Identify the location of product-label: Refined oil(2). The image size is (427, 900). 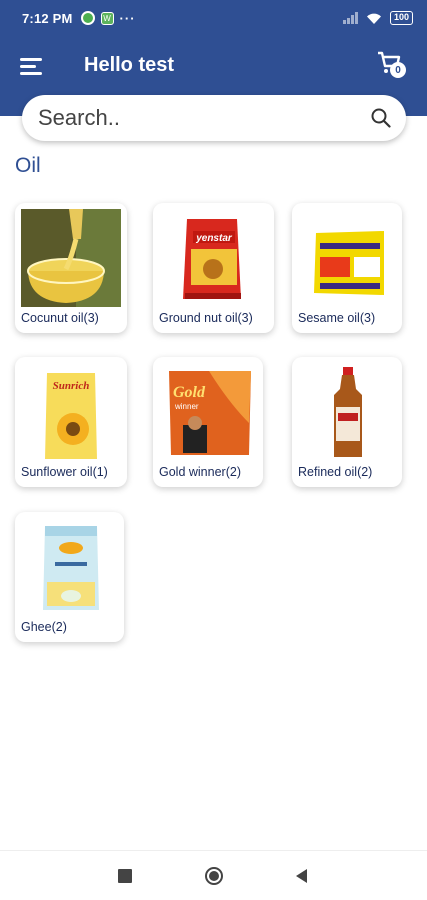
(335, 472).